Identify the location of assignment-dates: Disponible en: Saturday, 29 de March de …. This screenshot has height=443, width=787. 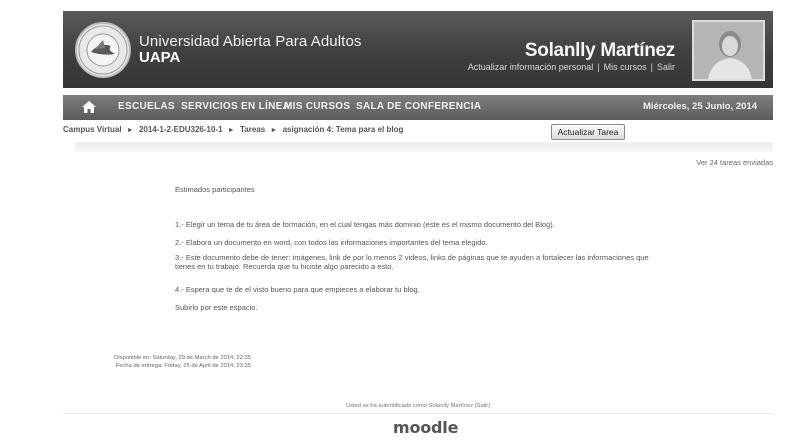
(156, 362).